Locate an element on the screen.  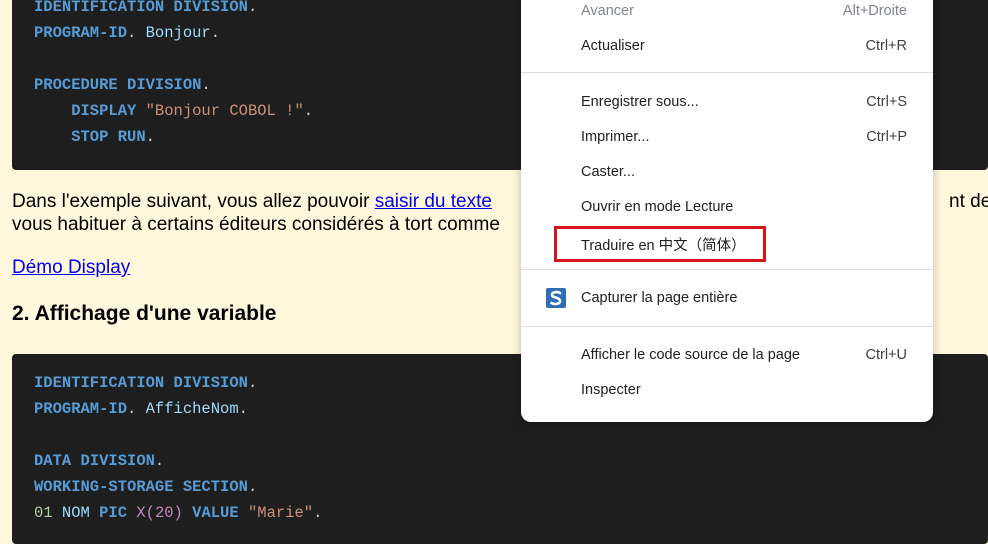
menu-label: Afficher le code source de la page is located at coordinates (690, 355).